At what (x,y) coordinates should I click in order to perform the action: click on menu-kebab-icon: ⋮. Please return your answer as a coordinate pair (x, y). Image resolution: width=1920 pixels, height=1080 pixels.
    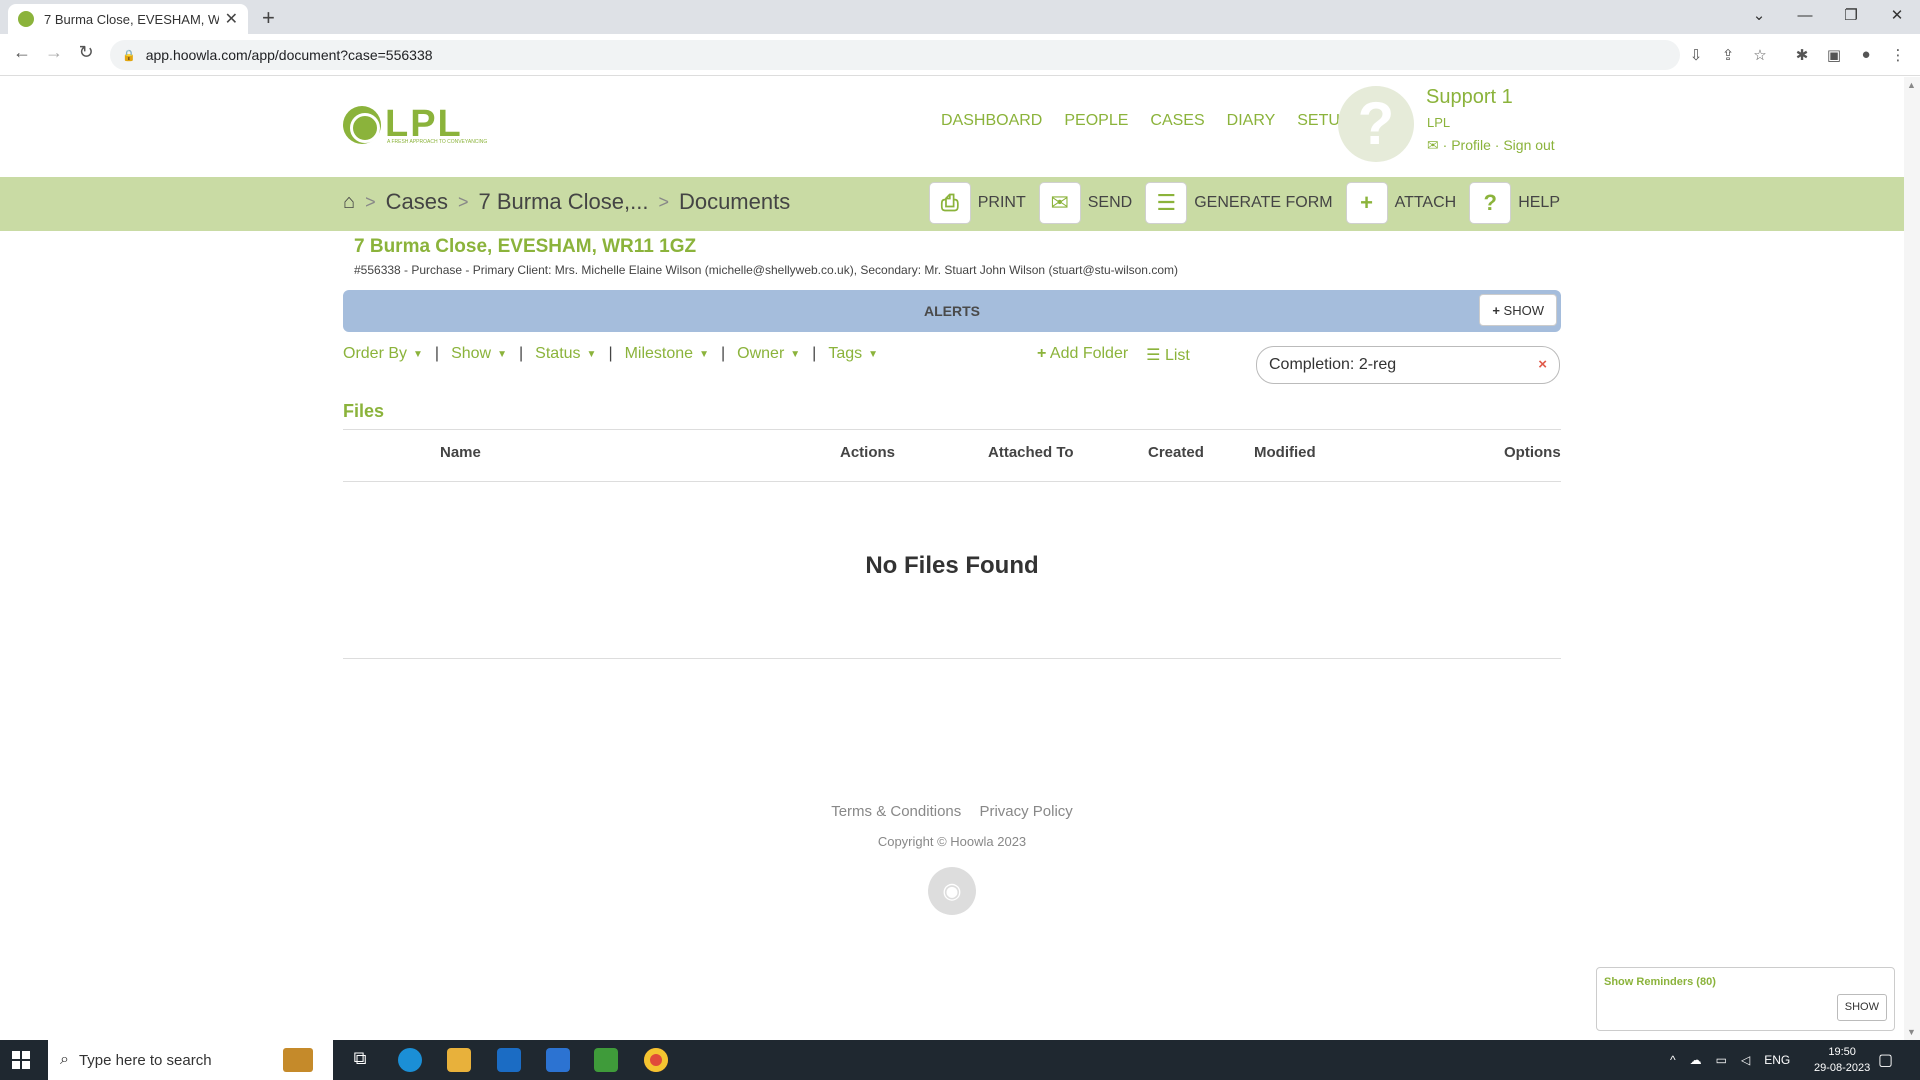
    Looking at the image, I should click on (1898, 55).